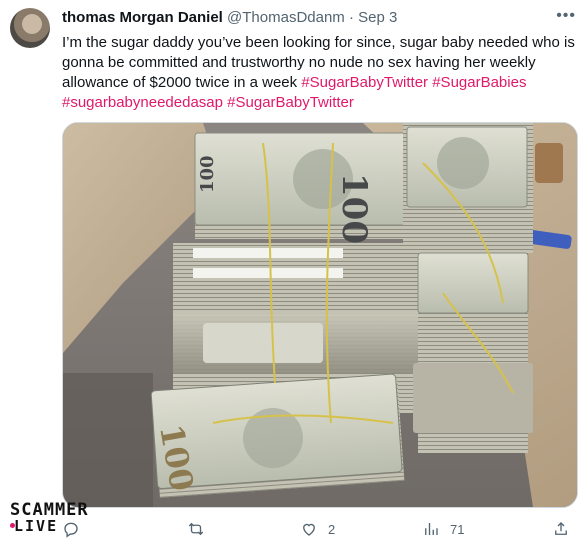  What do you see at coordinates (65, 520) in the screenshot?
I see `scammer-live-watermark: SCAMMER LIVE` at bounding box center [65, 520].